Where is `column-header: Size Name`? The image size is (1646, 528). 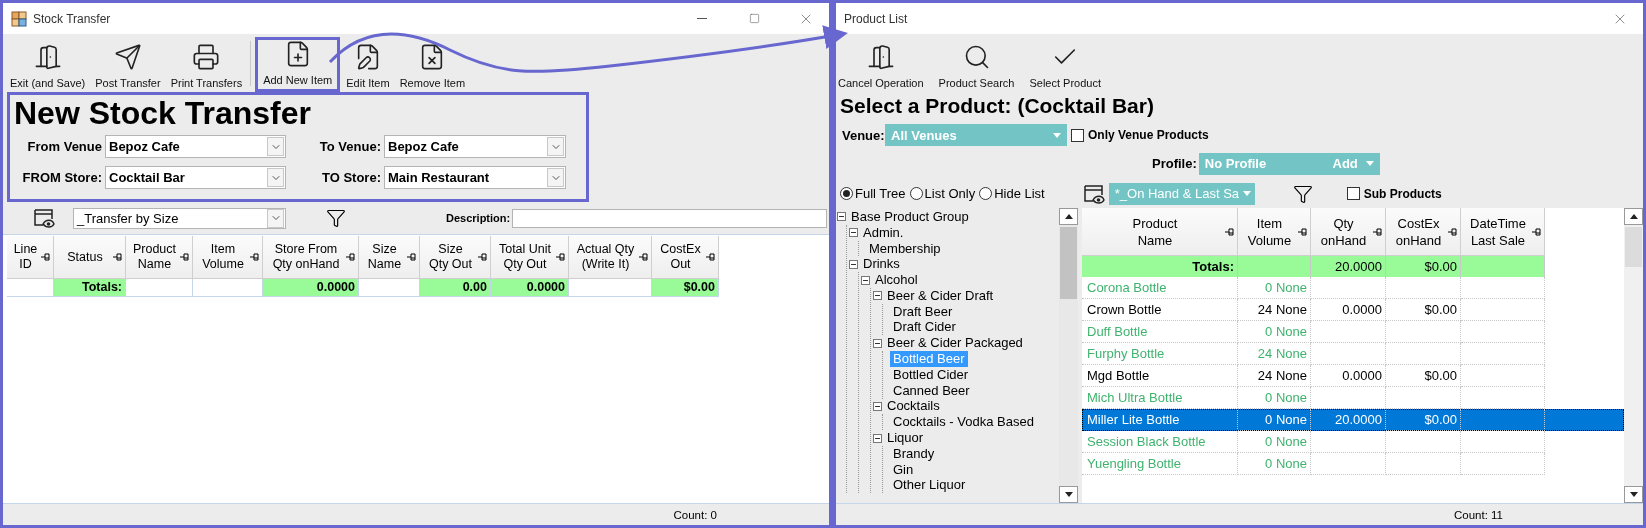 column-header: Size Name is located at coordinates (389, 257).